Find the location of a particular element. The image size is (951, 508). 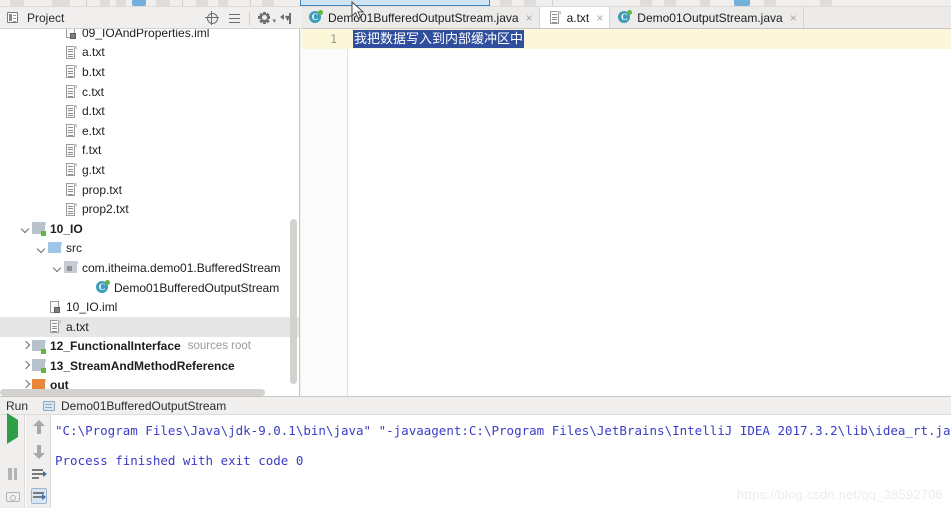

tree-row: 12_FunctionalInterface sources root is located at coordinates (149, 347).